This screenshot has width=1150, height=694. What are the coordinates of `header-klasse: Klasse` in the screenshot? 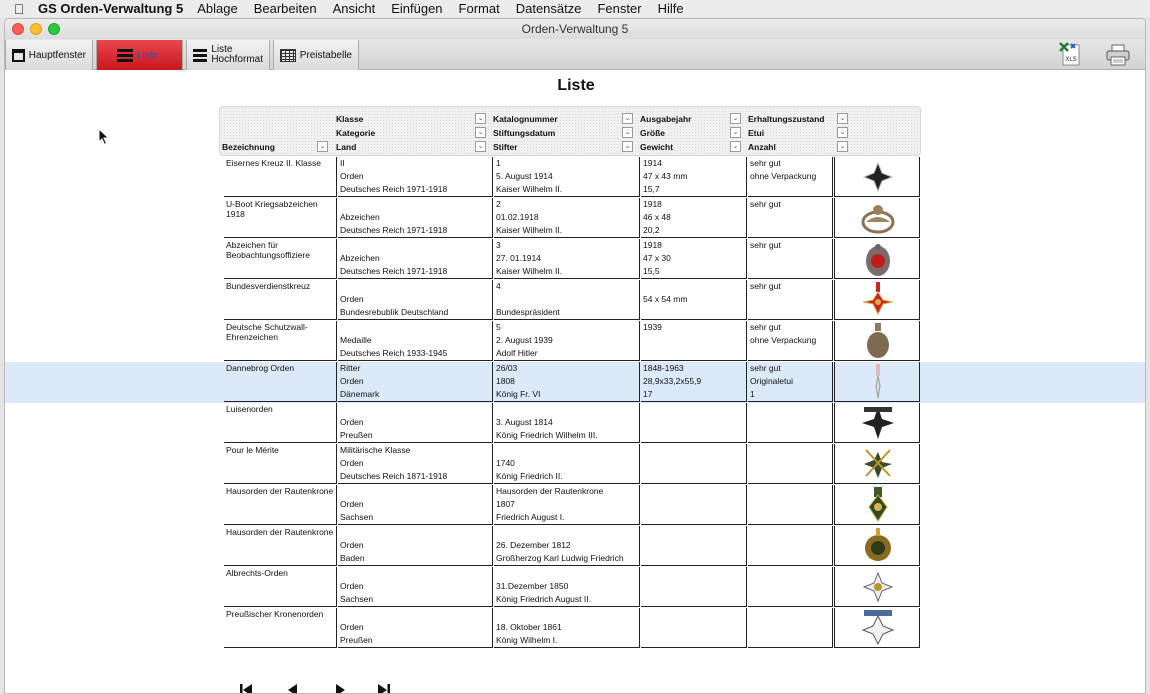 It's located at (349, 119).